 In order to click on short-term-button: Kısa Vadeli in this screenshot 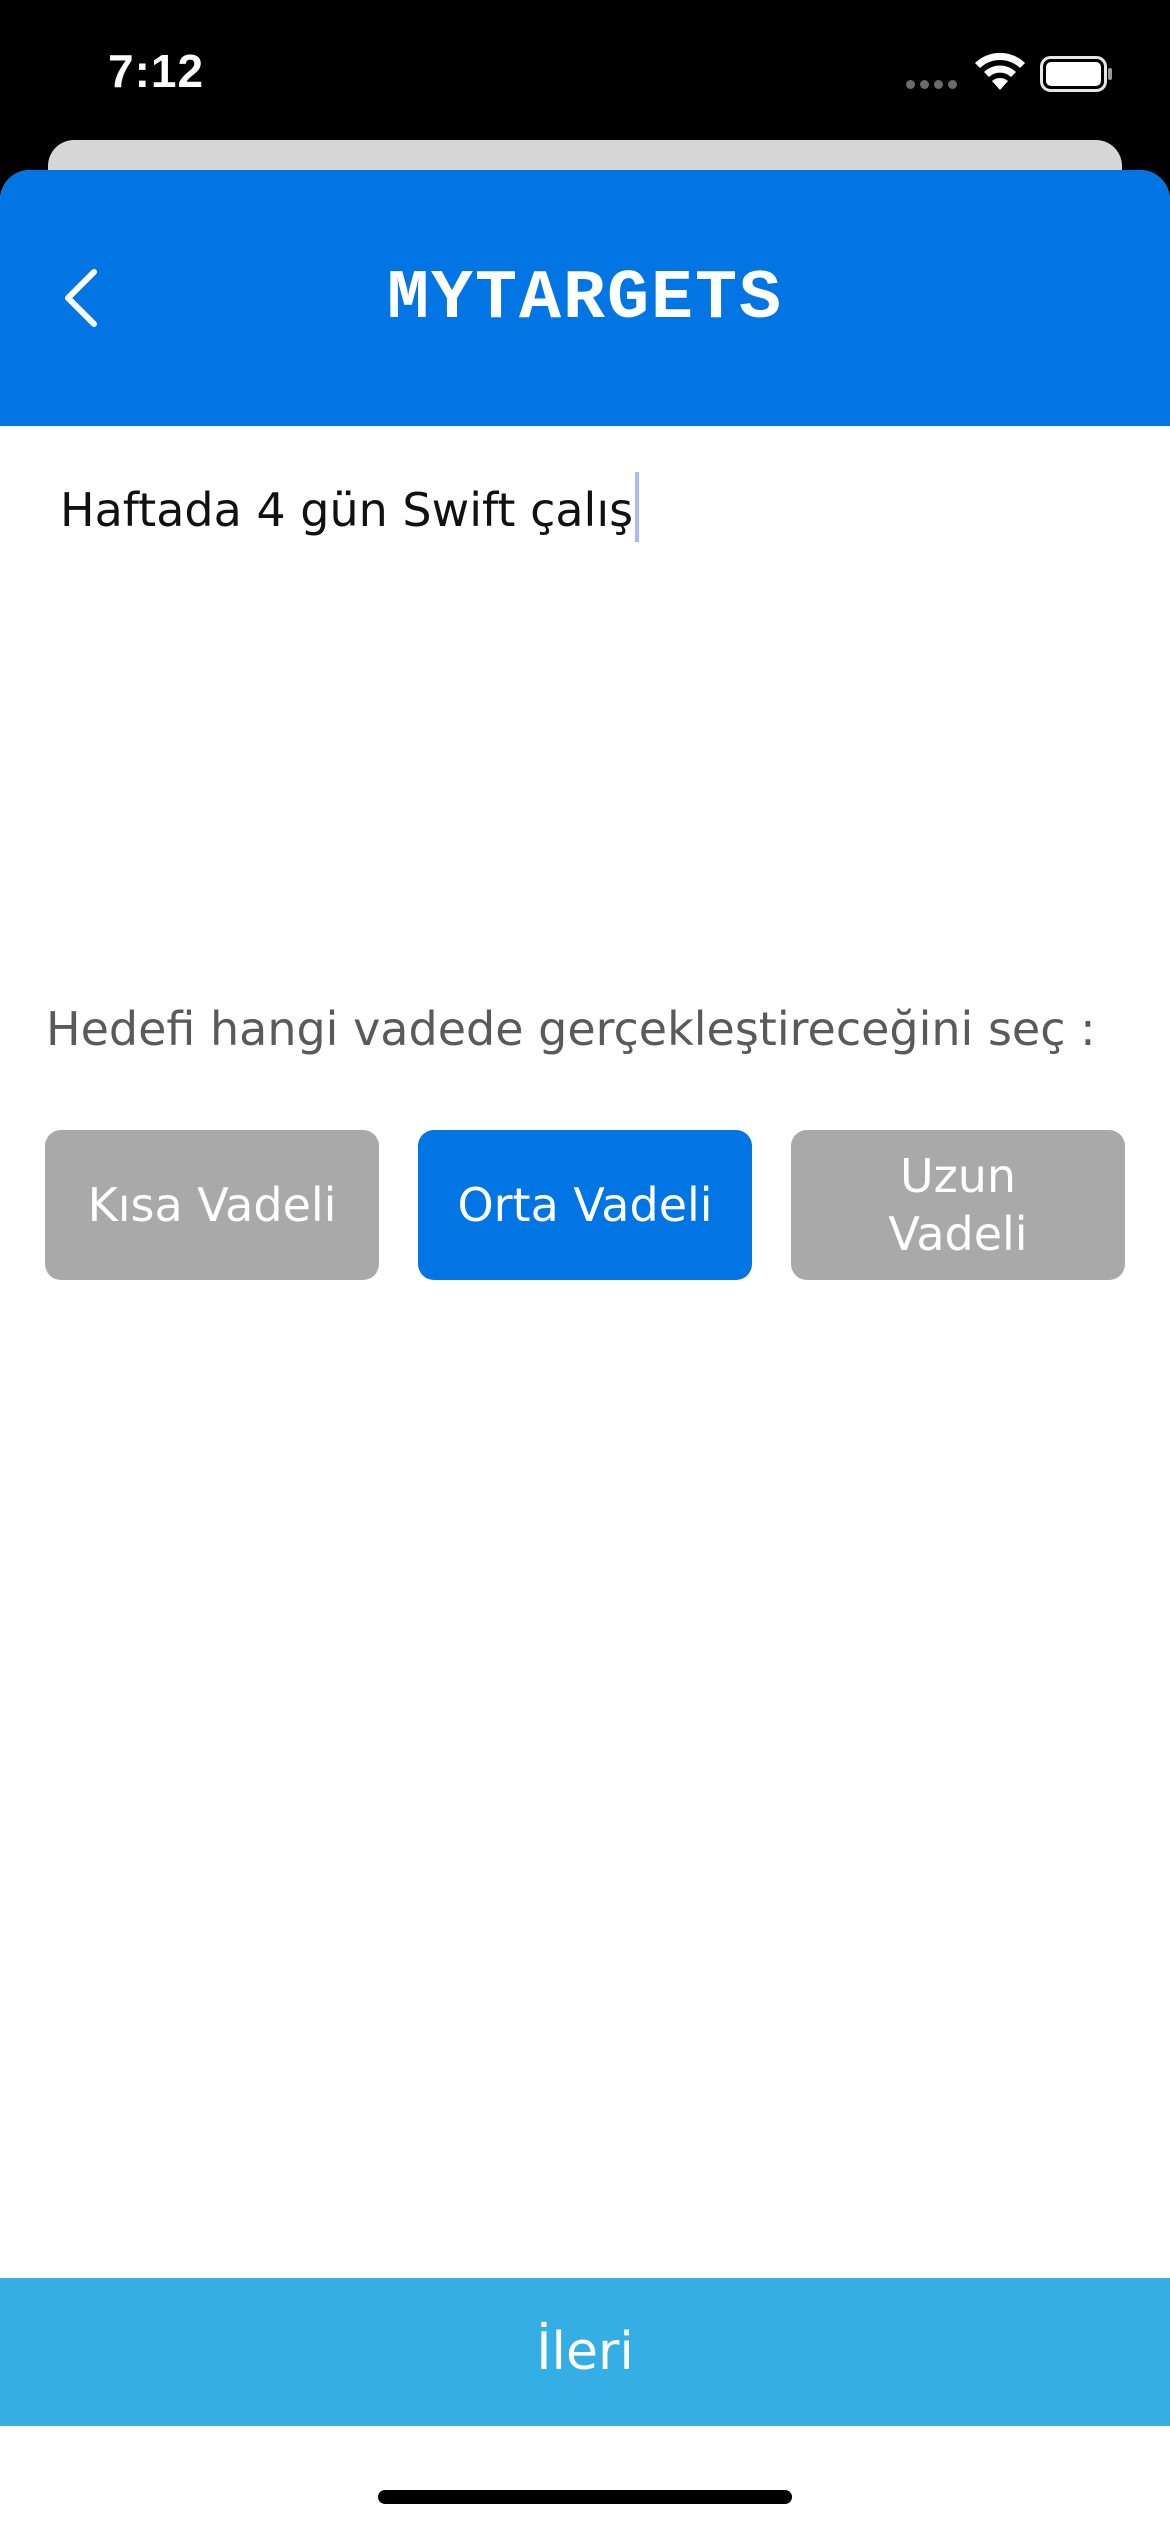, I will do `click(212, 1205)`.